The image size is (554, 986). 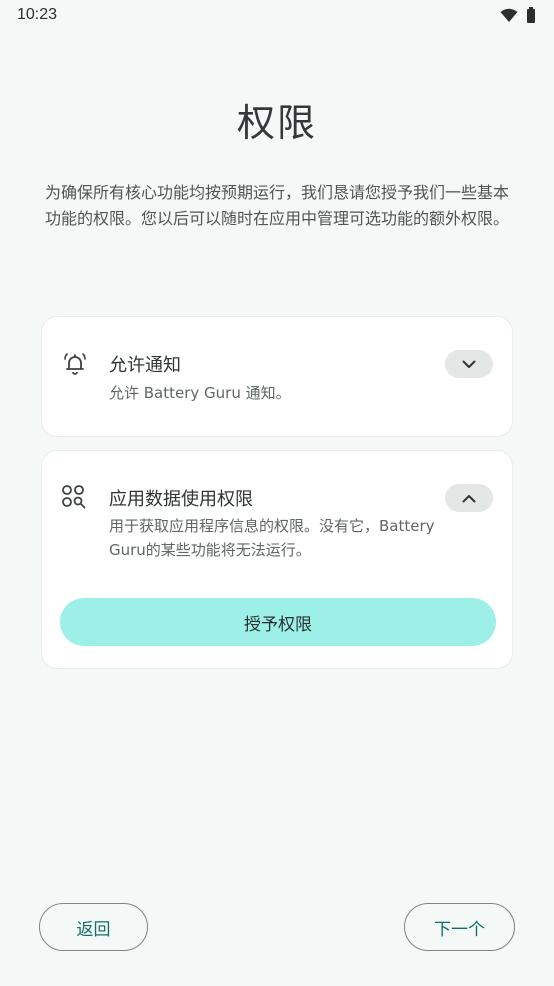 I want to click on back-button: 返回, so click(x=93, y=927).